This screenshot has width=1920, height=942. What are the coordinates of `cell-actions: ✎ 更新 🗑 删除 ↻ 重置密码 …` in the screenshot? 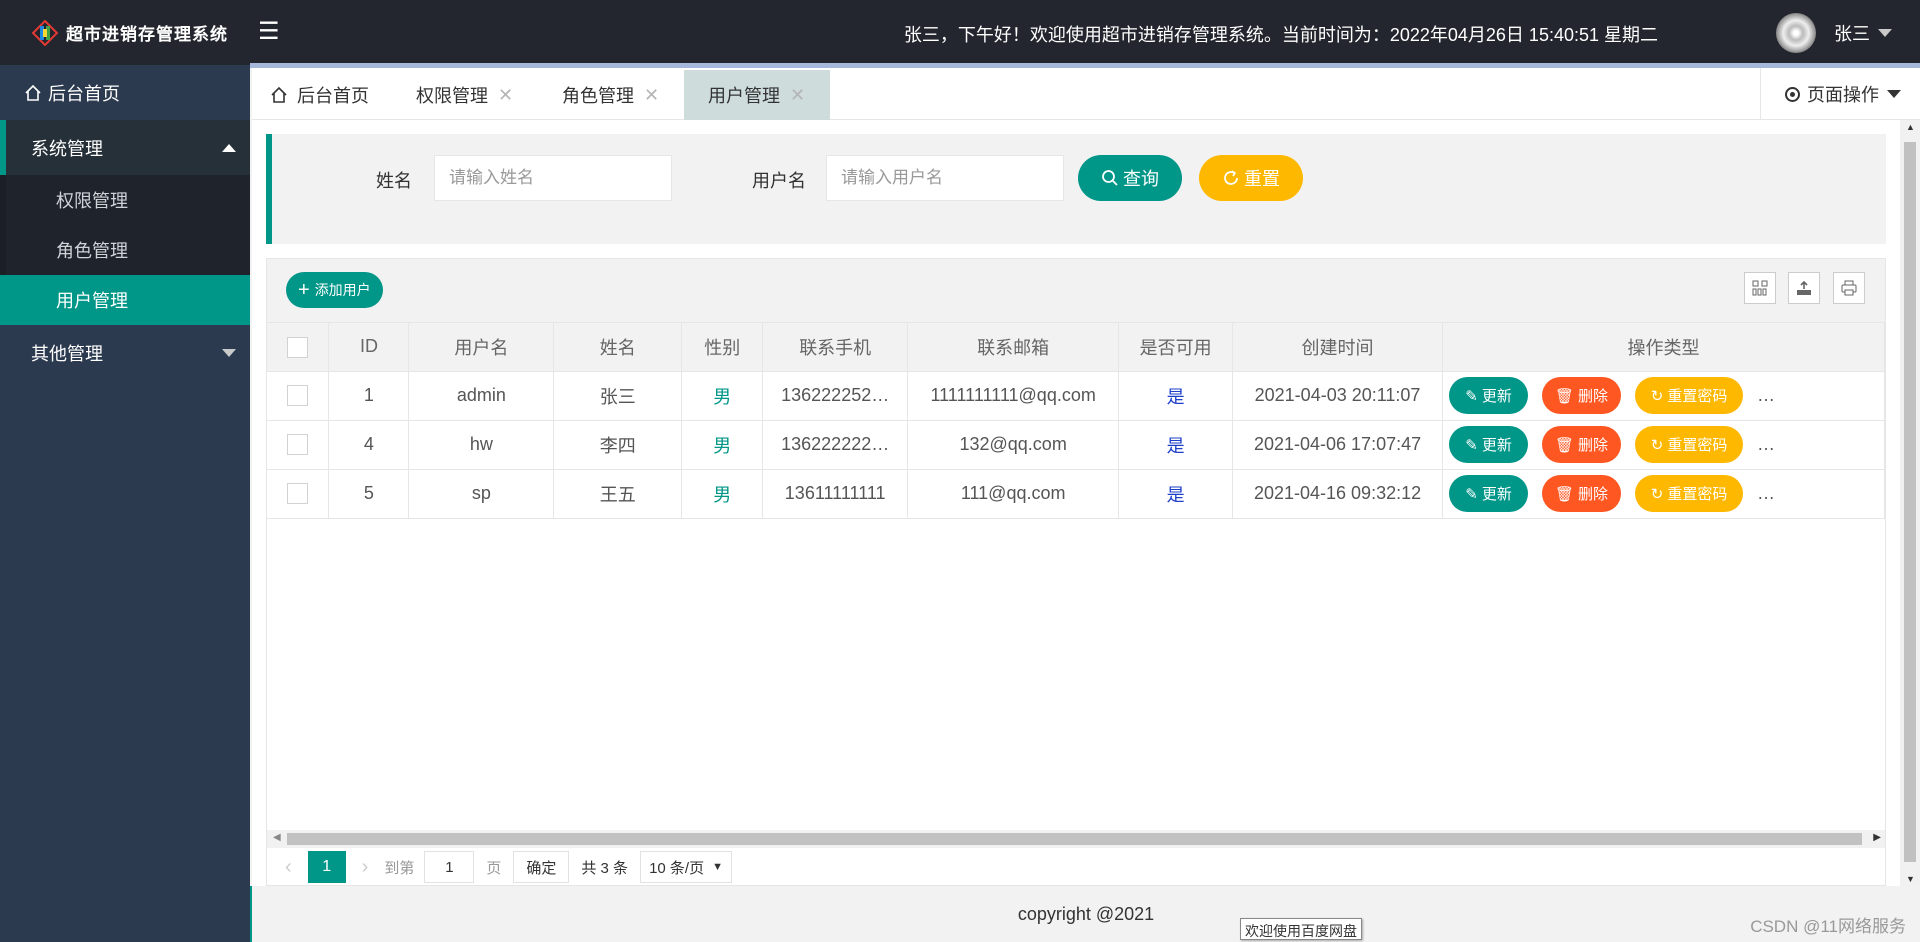 It's located at (1663, 494).